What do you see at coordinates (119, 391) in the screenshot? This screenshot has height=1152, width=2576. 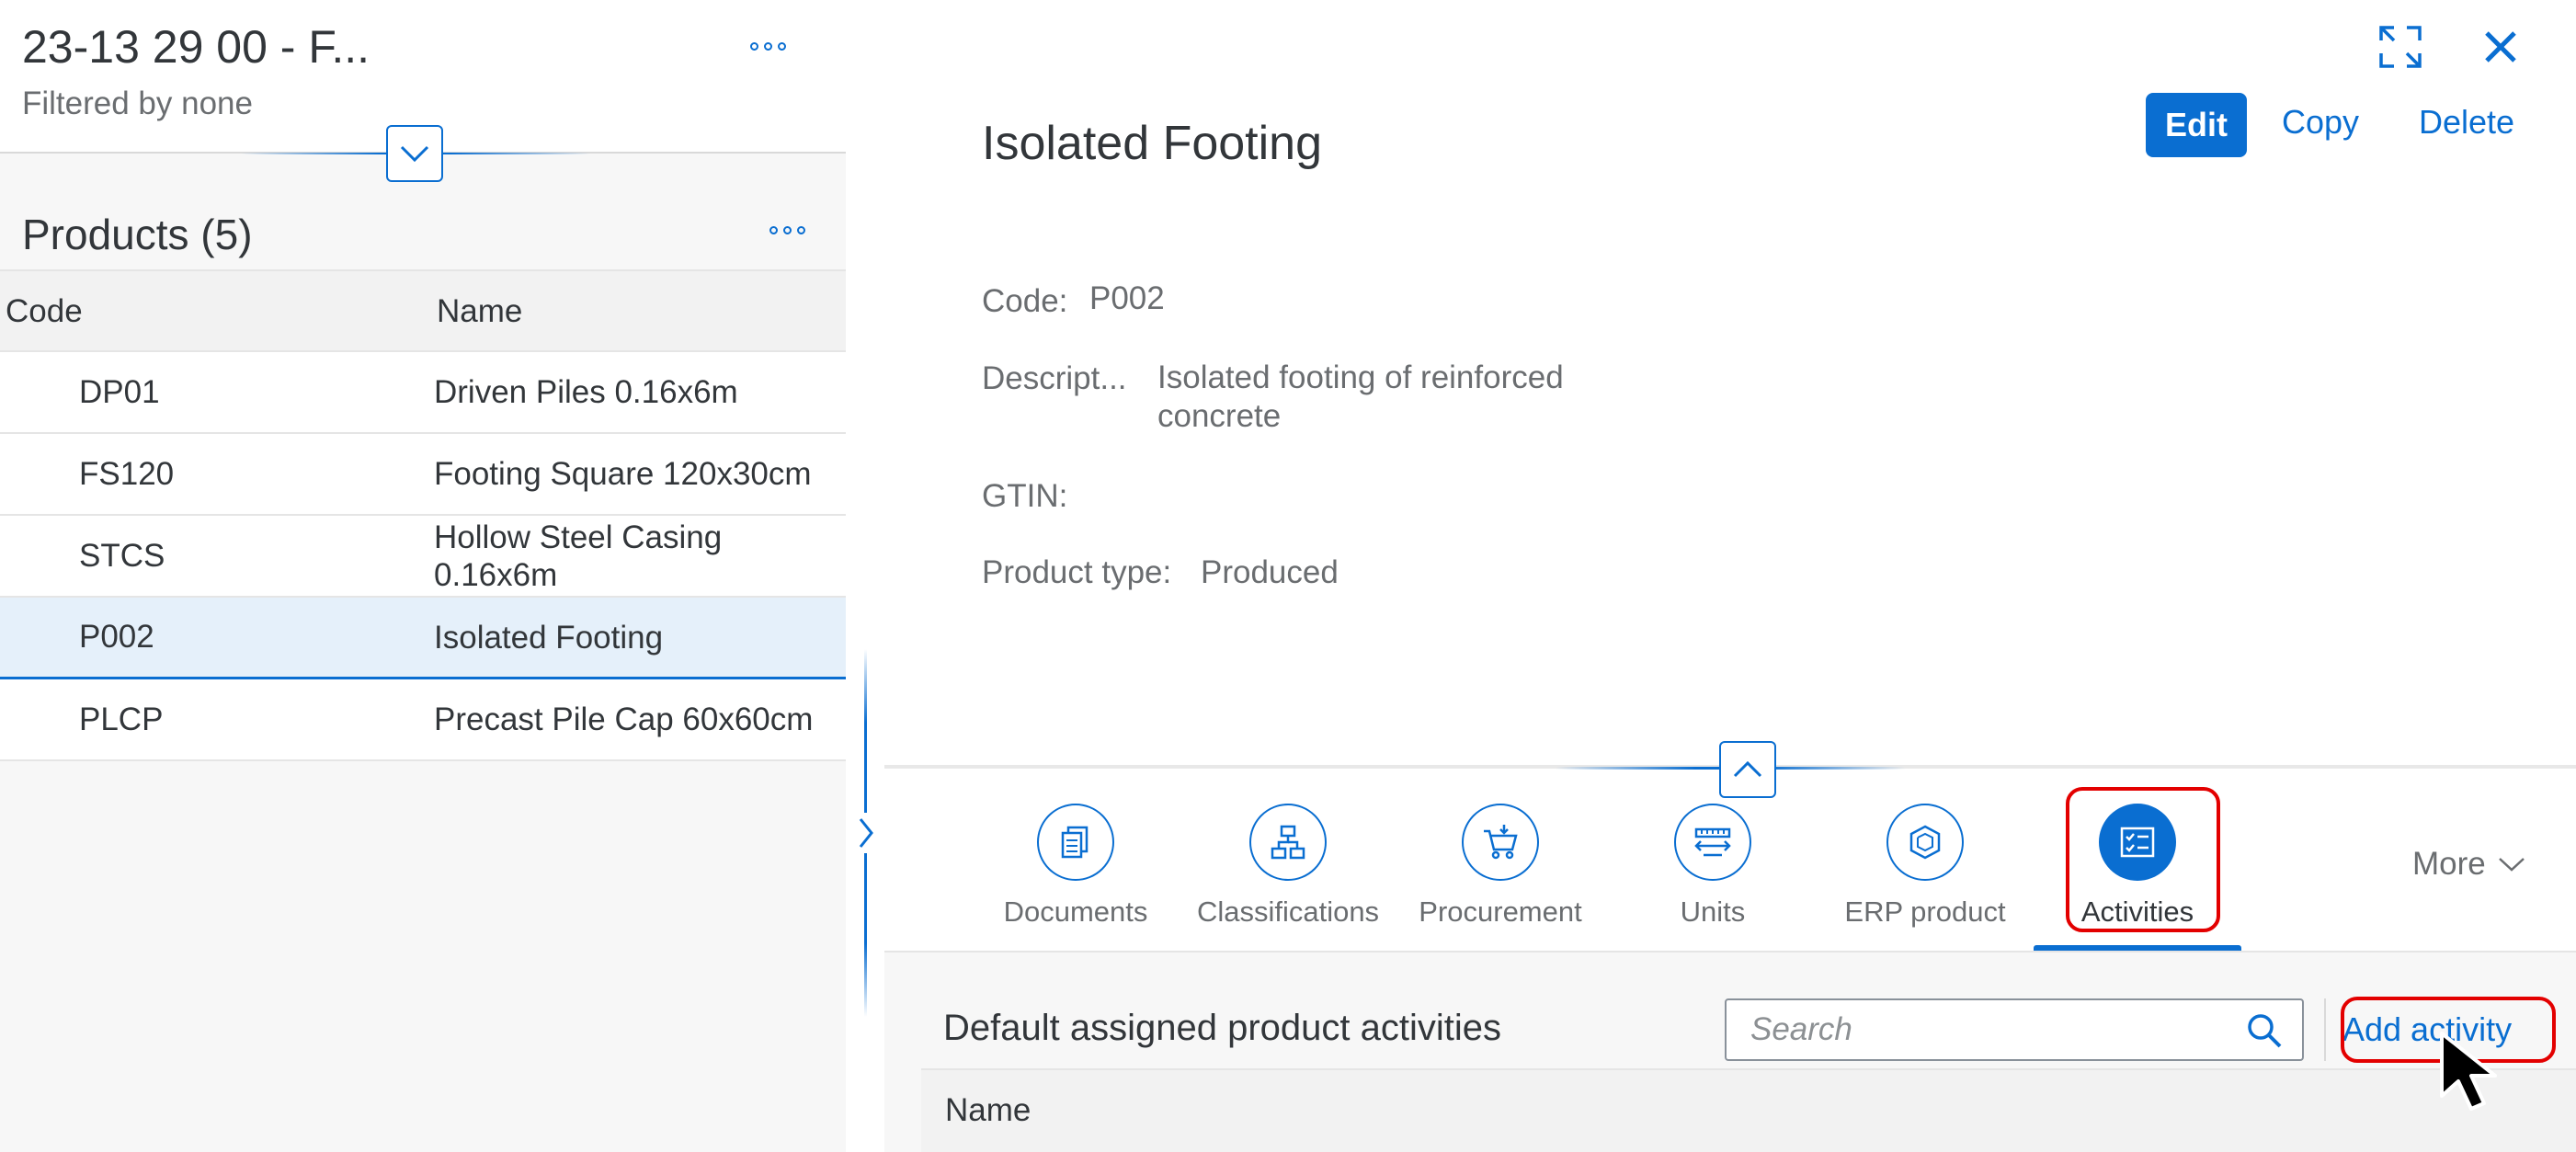 I see `row-code: DP01` at bounding box center [119, 391].